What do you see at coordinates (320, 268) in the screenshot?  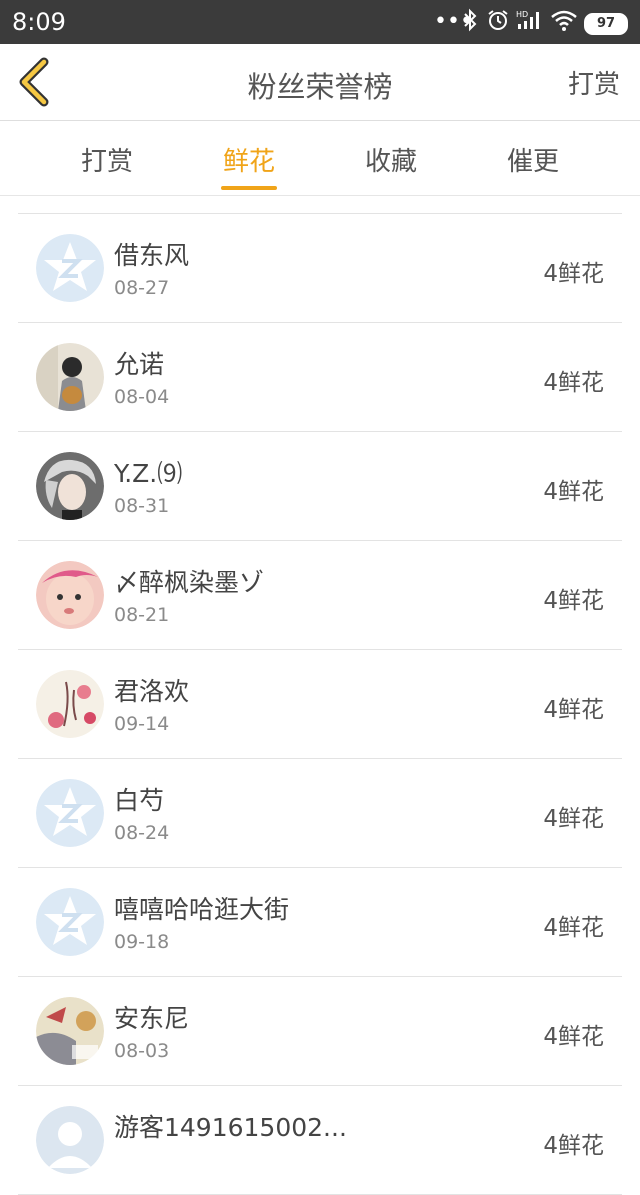 I see `list-item: 借东风 08-27 4鲜花` at bounding box center [320, 268].